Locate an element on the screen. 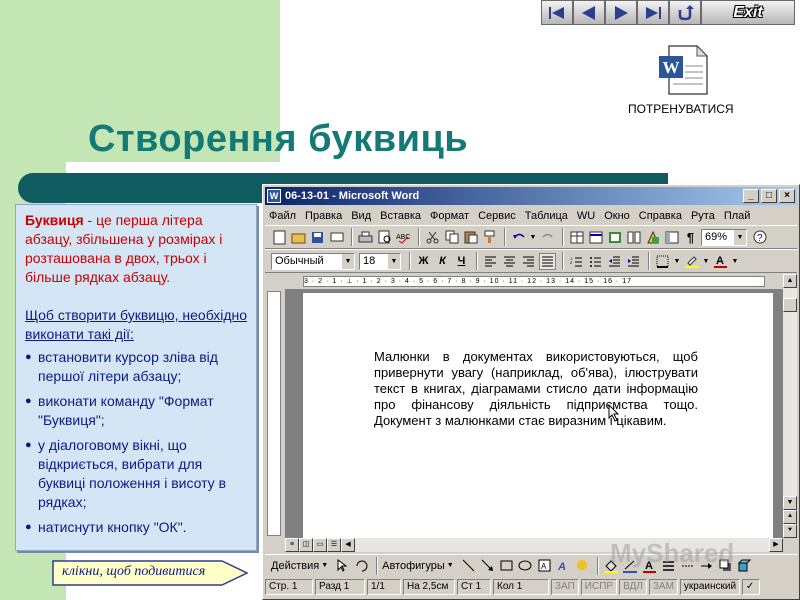 Image resolution: width=800 pixels, height=600 pixels. italic-button: К is located at coordinates (442, 261).